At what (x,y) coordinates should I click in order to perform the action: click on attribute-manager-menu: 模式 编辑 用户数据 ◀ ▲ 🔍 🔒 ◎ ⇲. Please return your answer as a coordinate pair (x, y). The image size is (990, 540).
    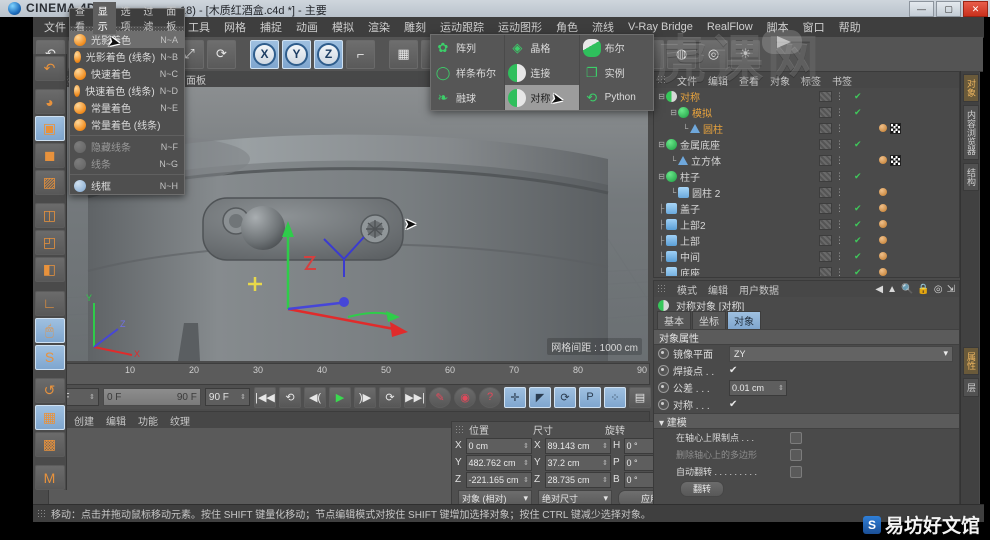
    Looking at the image, I should click on (806, 289).